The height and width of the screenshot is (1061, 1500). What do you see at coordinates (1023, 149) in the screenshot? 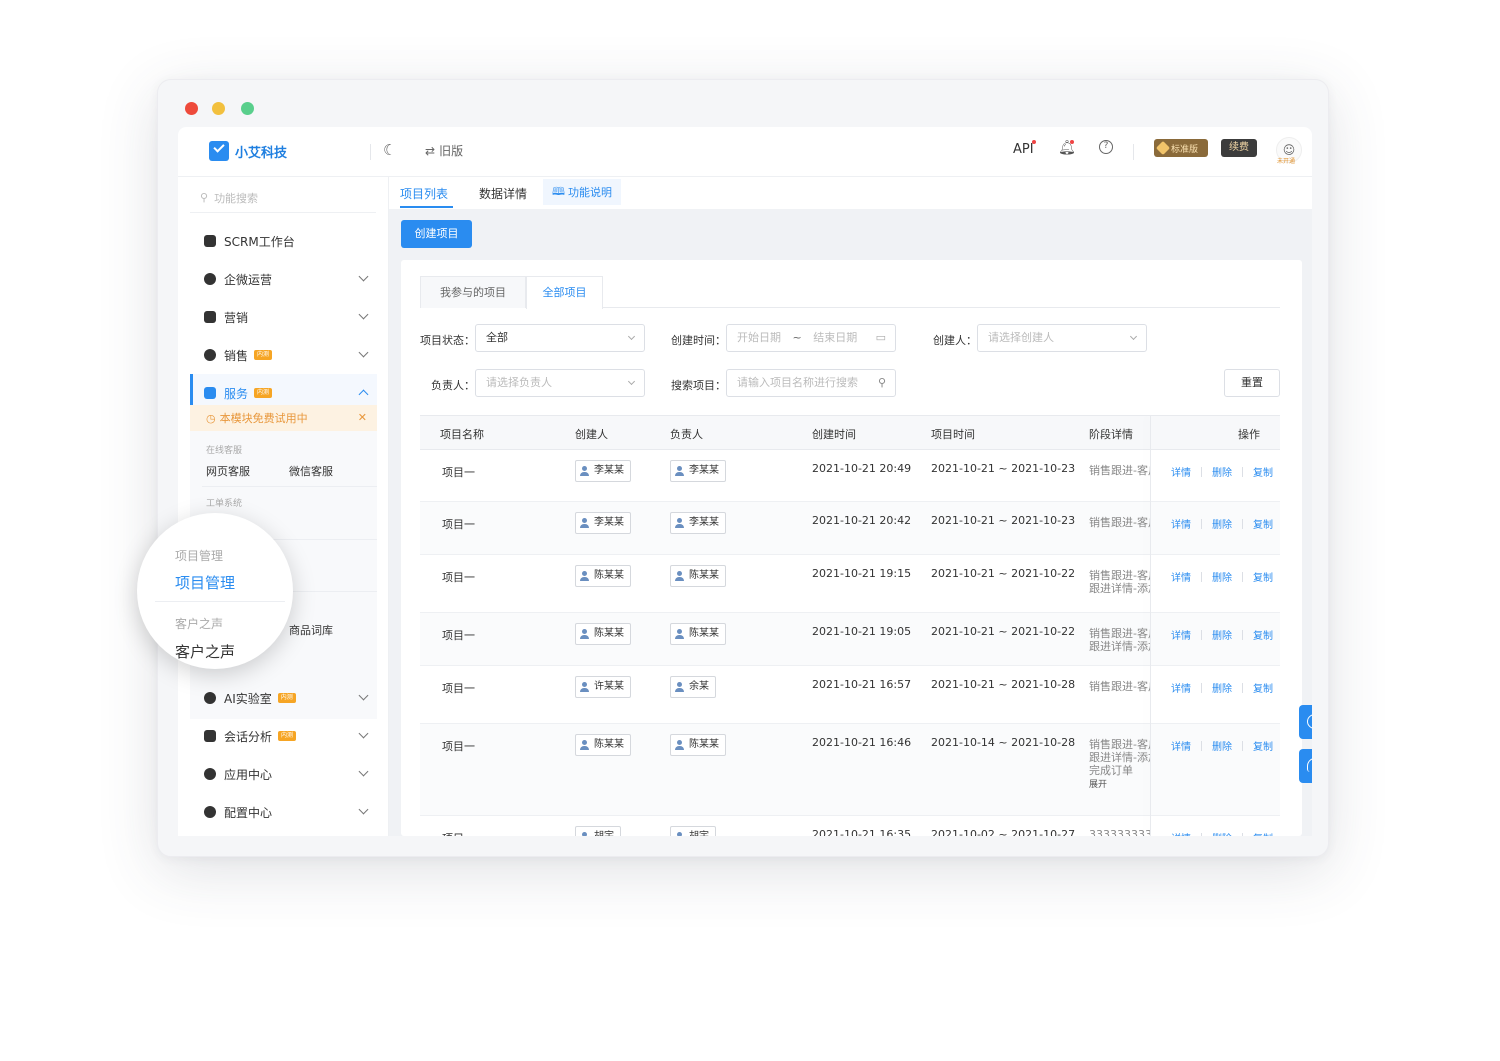
I see `api-link: API` at bounding box center [1023, 149].